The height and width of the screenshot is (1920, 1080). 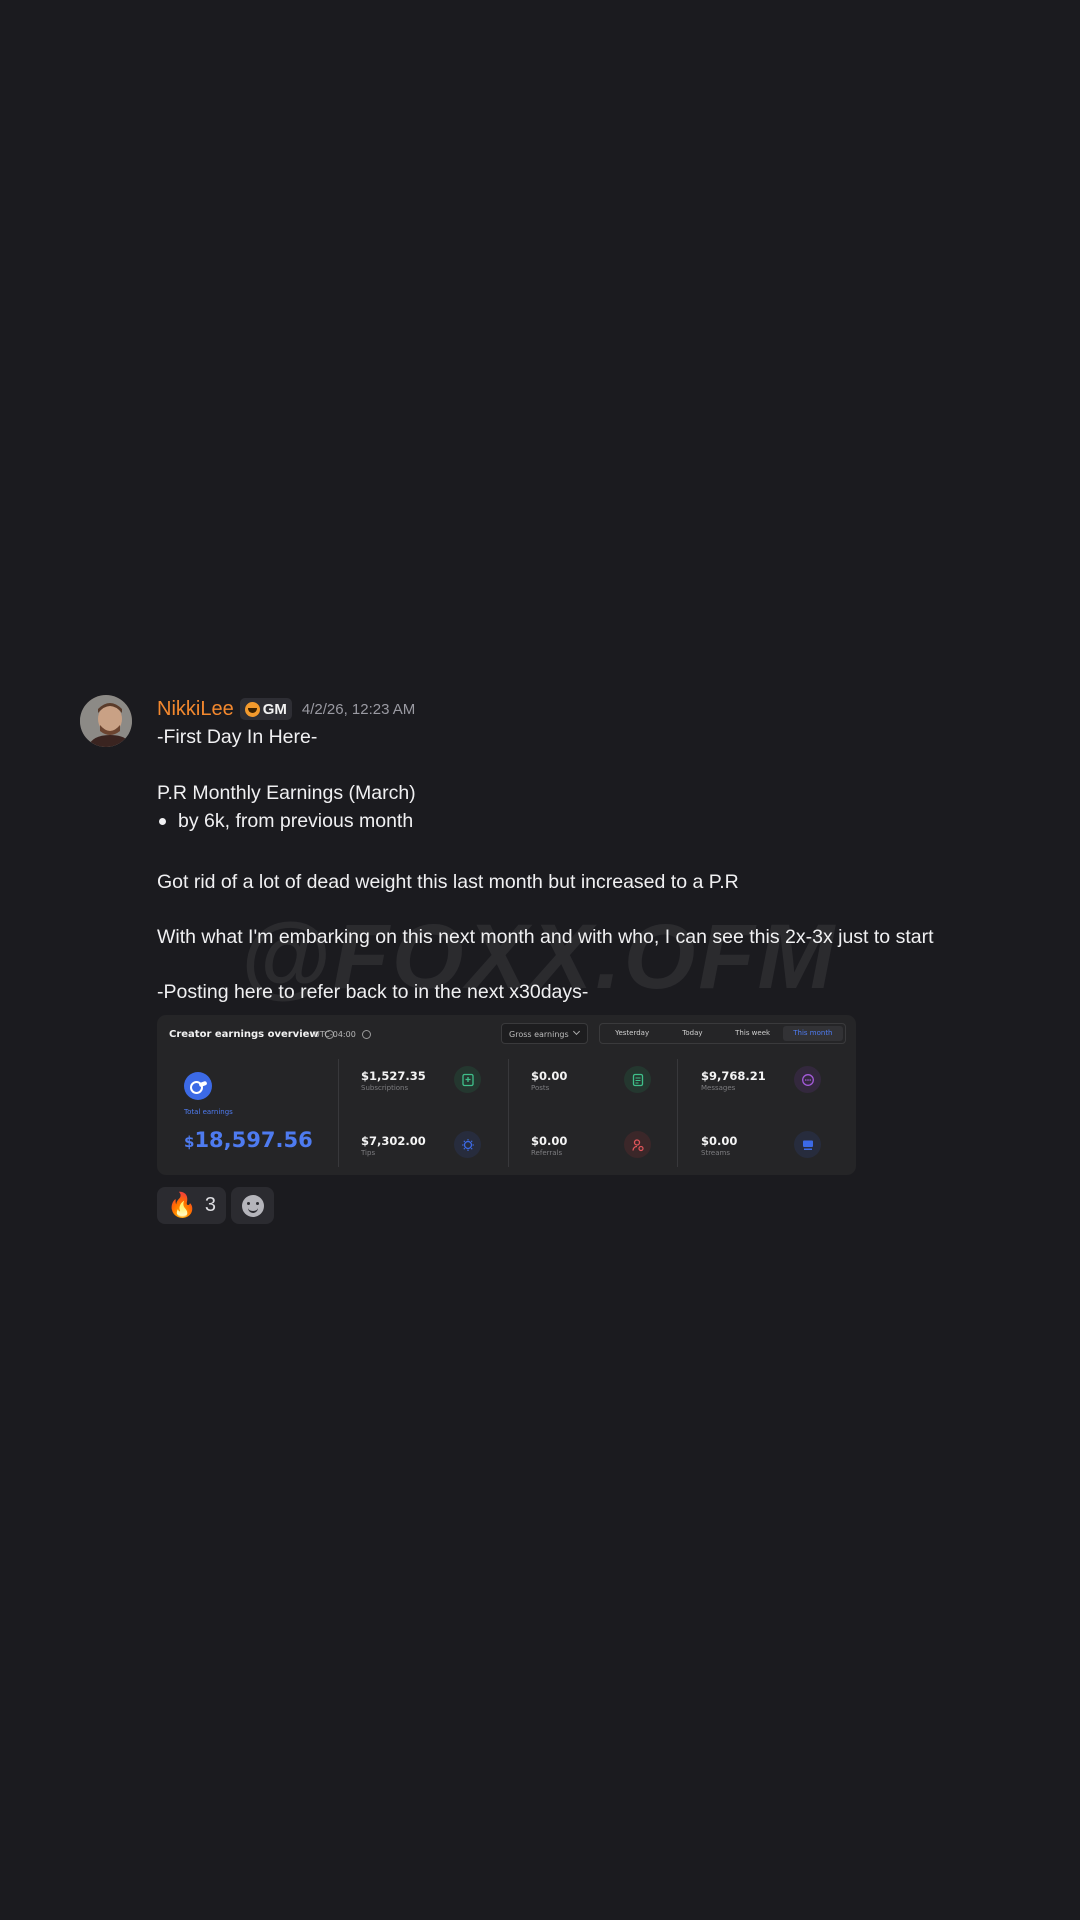 What do you see at coordinates (812, 1033) in the screenshot?
I see `tab-this-month: This month` at bounding box center [812, 1033].